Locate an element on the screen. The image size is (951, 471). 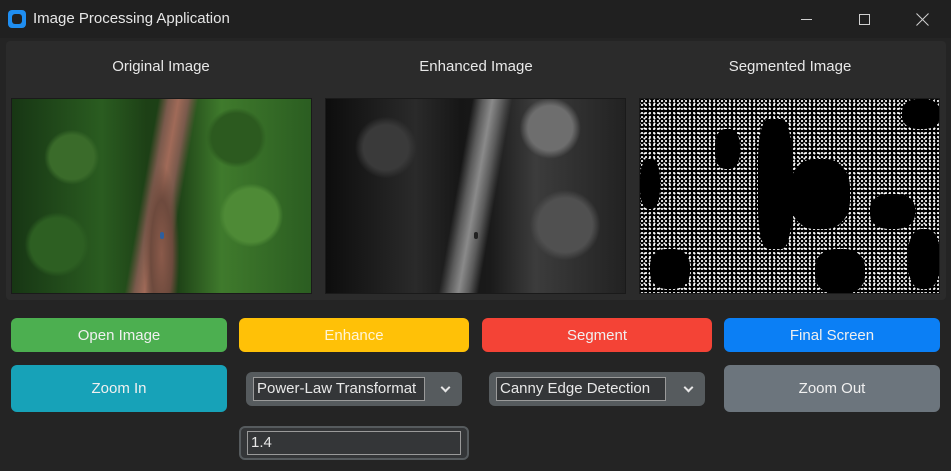
enhanced-image is located at coordinates (475, 196).